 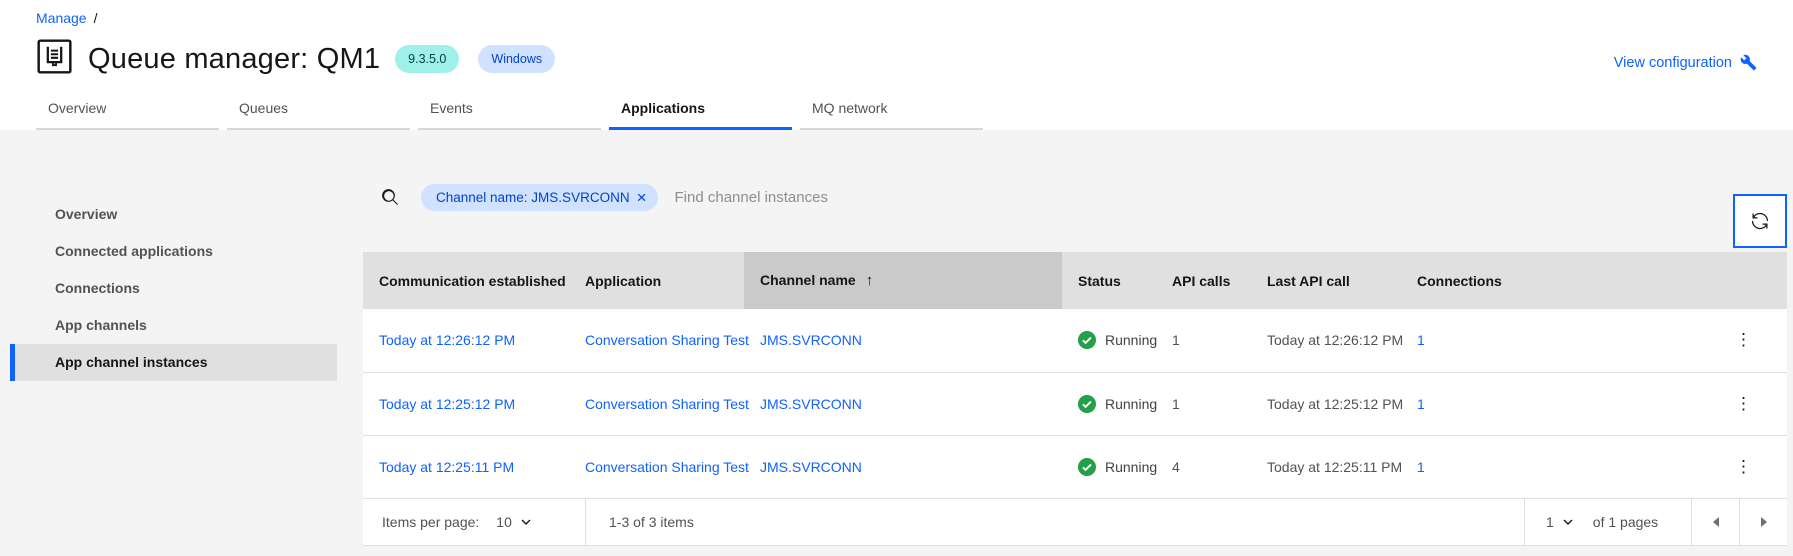 I want to click on queue-manager-icon, so click(x=54, y=59).